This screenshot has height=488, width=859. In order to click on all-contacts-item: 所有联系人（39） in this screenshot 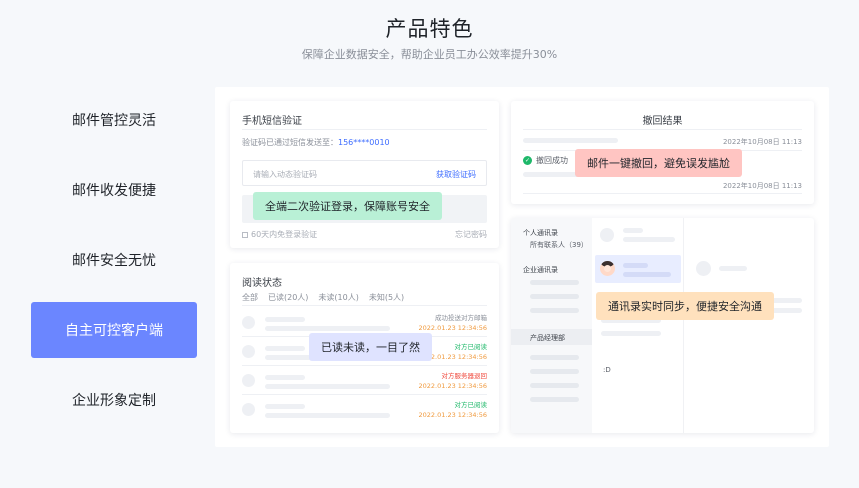, I will do `click(559, 245)`.